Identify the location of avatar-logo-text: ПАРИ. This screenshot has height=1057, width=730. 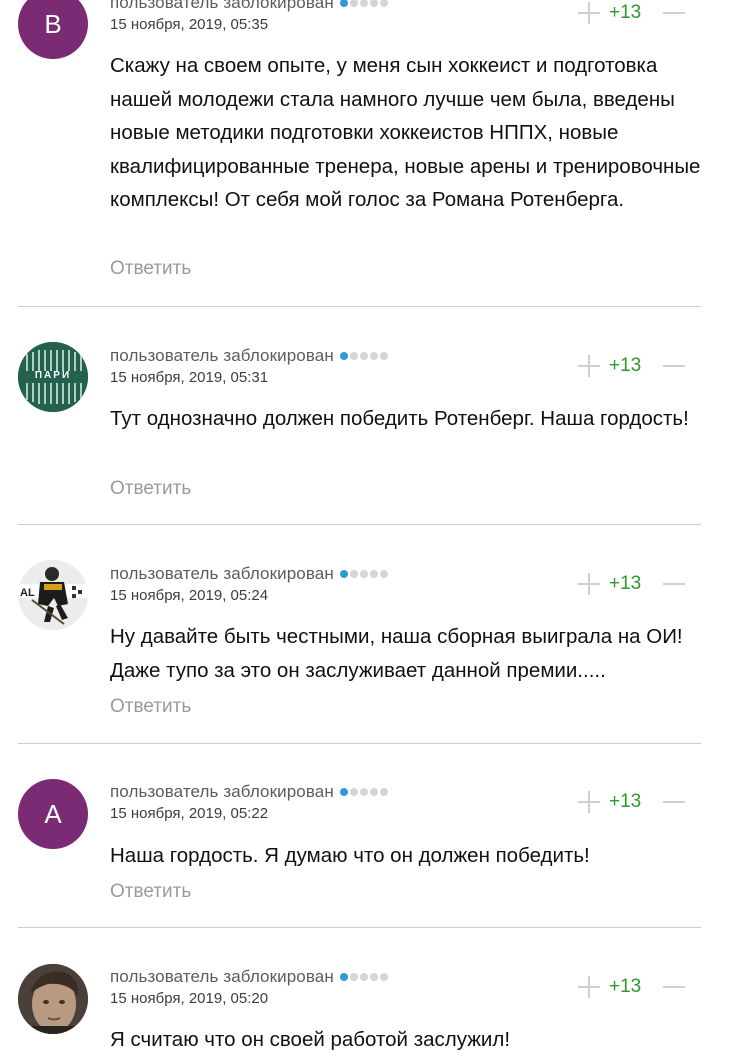
(53, 375).